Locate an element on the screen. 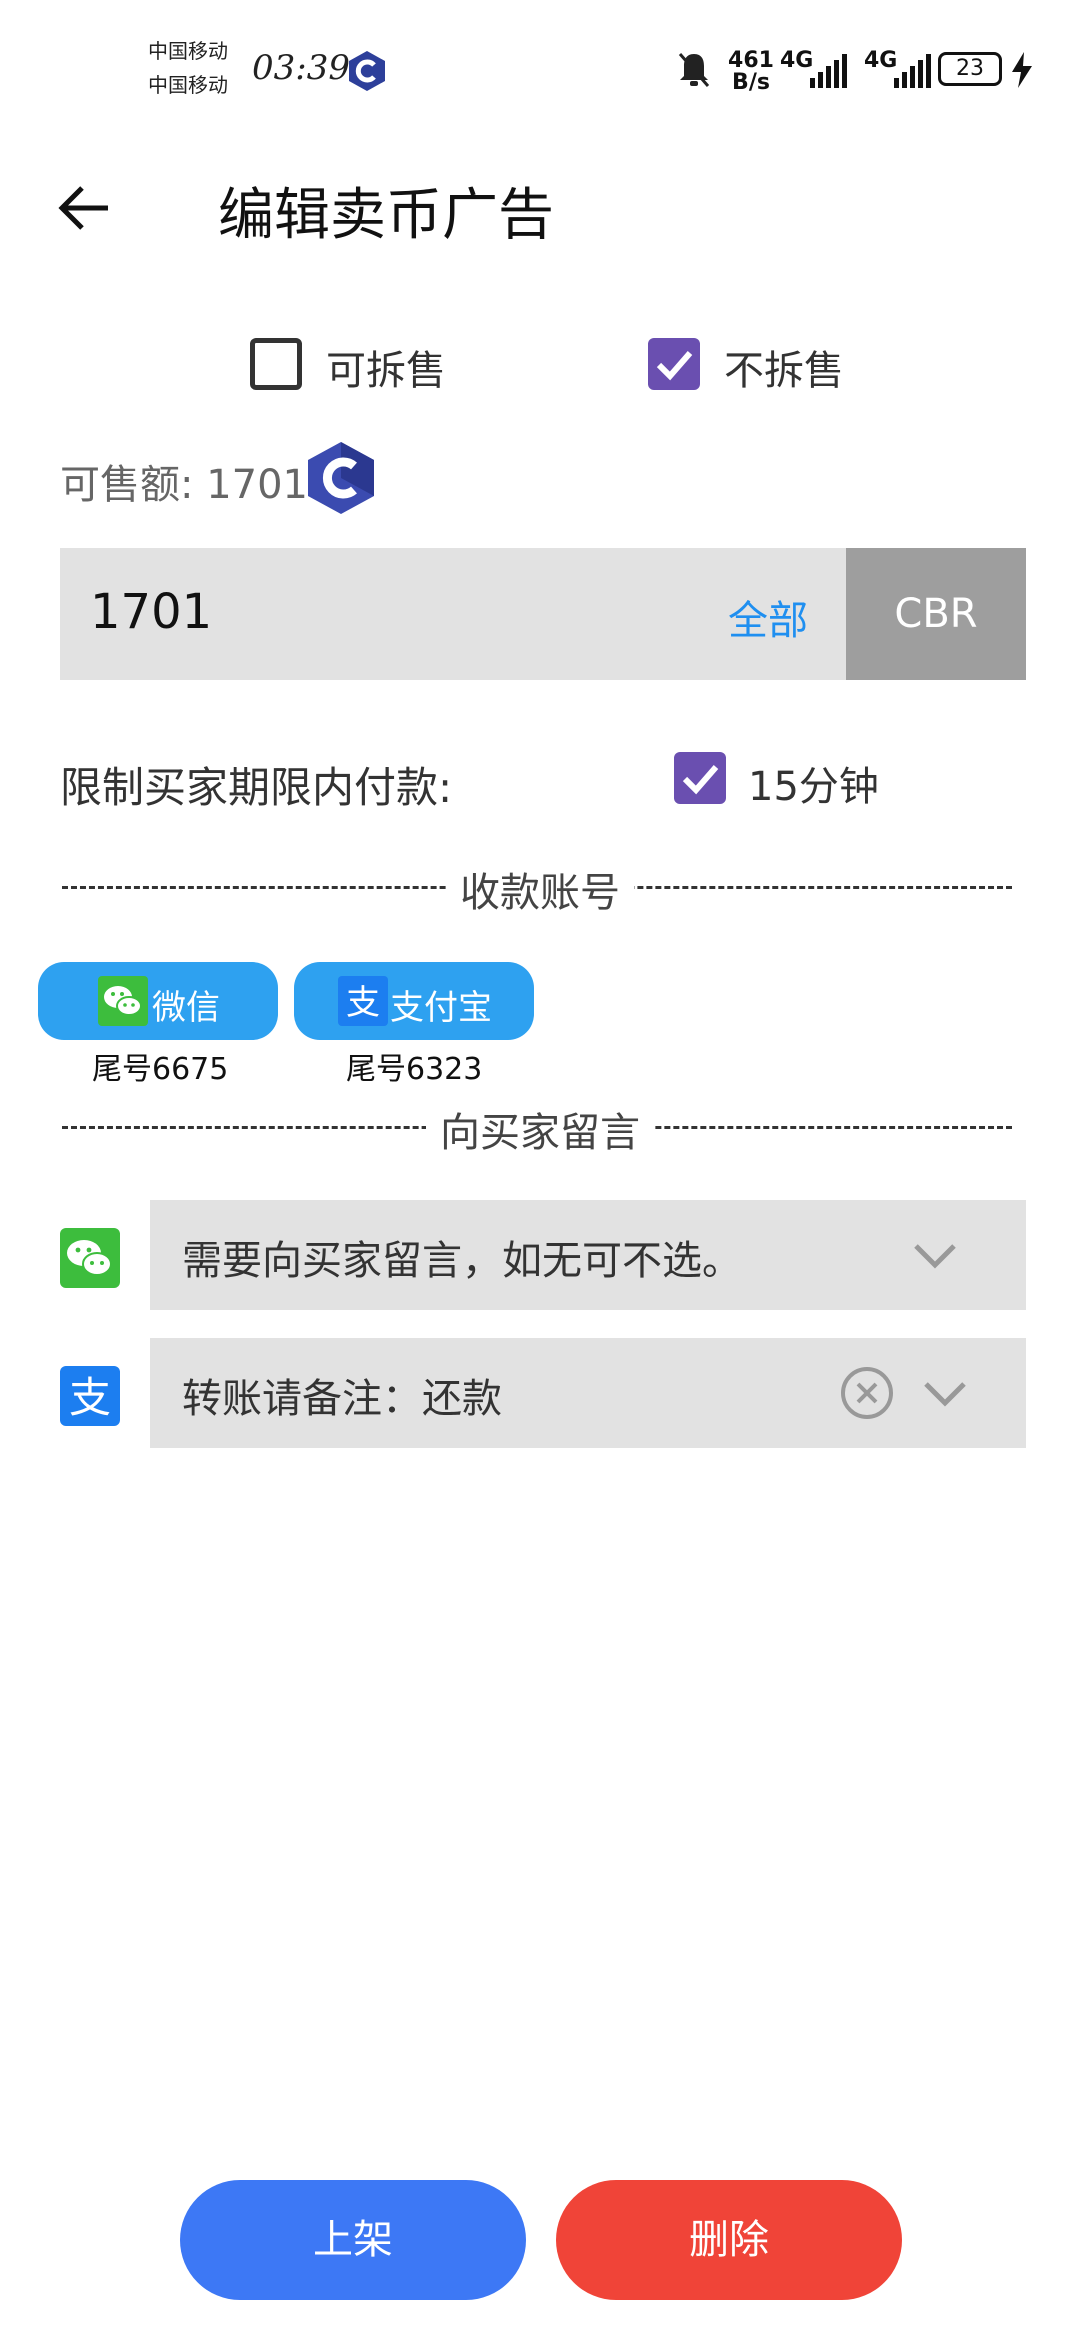  clear-circle-icon is located at coordinates (867, 1393).